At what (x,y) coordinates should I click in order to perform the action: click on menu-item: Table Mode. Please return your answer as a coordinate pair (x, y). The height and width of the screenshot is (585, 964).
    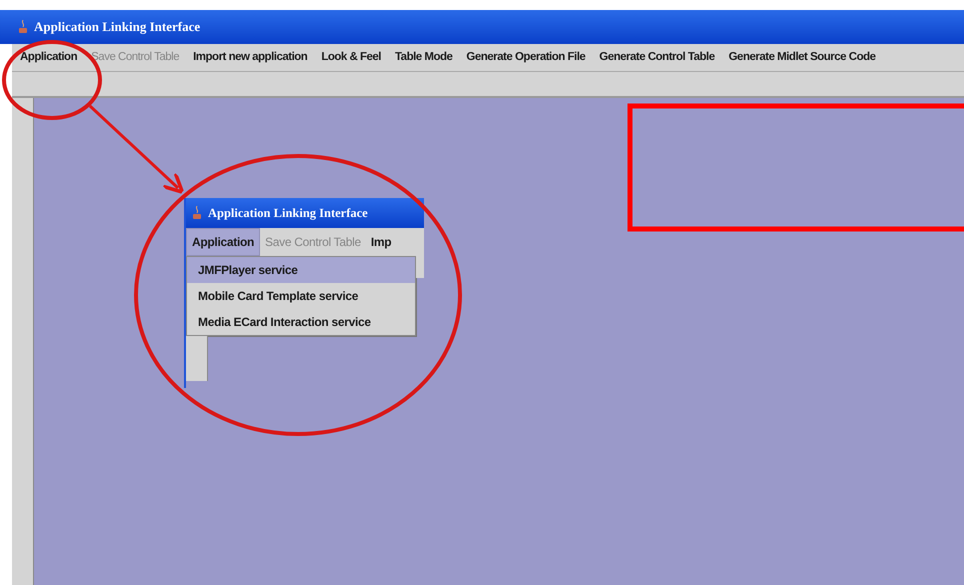
    Looking at the image, I should click on (423, 57).